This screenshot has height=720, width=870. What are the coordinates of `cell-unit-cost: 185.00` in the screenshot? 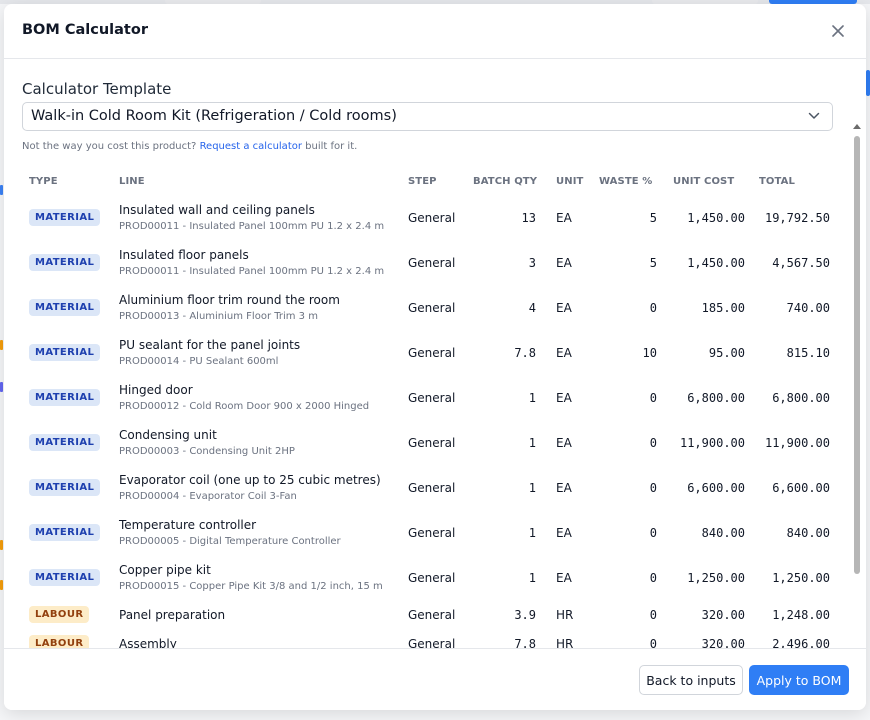 It's located at (723, 307).